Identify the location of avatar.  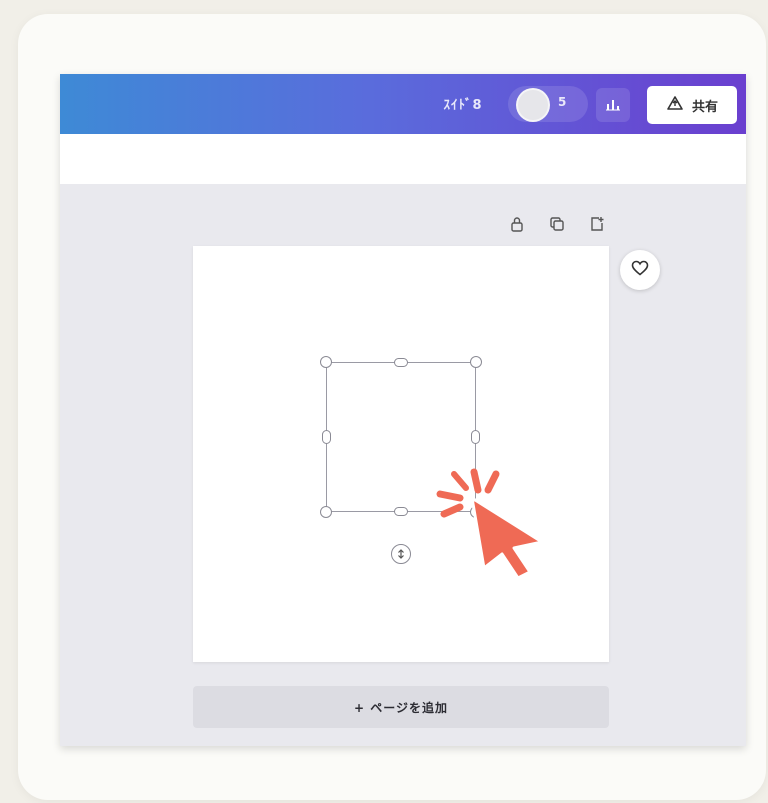
(533, 105).